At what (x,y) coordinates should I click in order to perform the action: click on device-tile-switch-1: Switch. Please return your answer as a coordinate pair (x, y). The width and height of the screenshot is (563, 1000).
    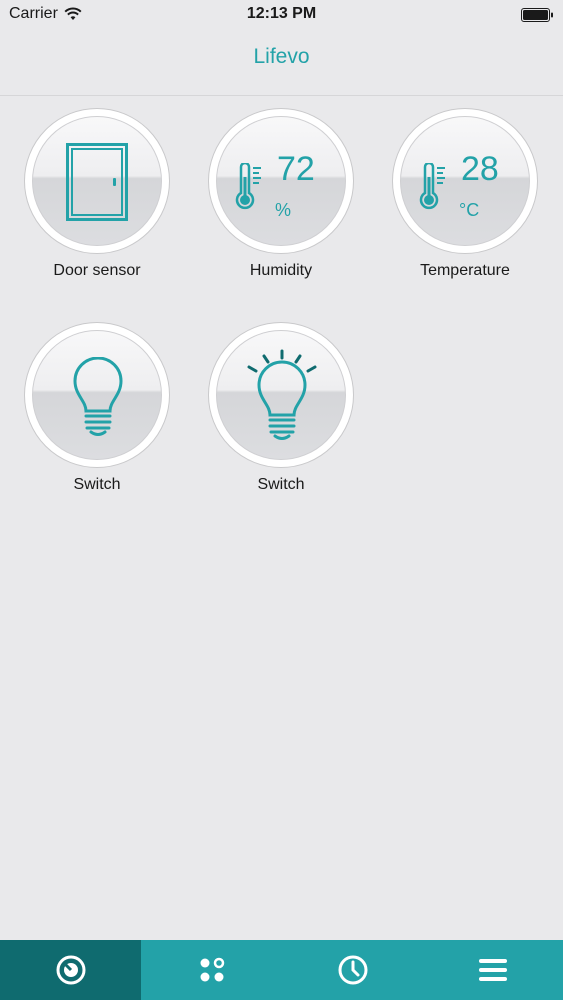
    Looking at the image, I should click on (97, 422).